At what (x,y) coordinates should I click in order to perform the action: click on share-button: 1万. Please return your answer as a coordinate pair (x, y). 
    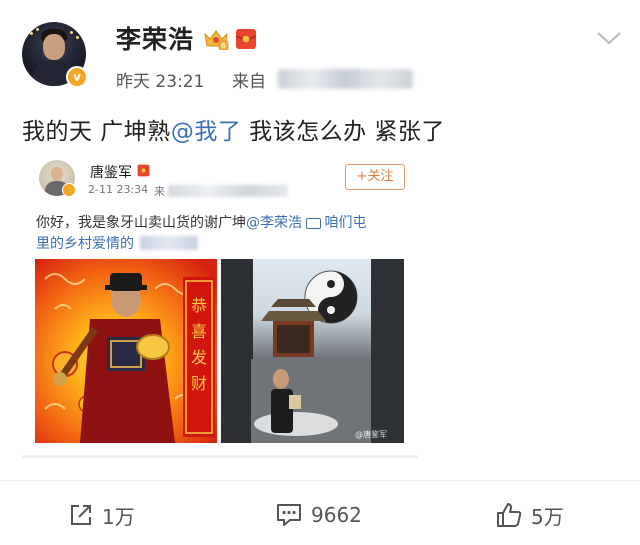
    Looking at the image, I should click on (101, 515).